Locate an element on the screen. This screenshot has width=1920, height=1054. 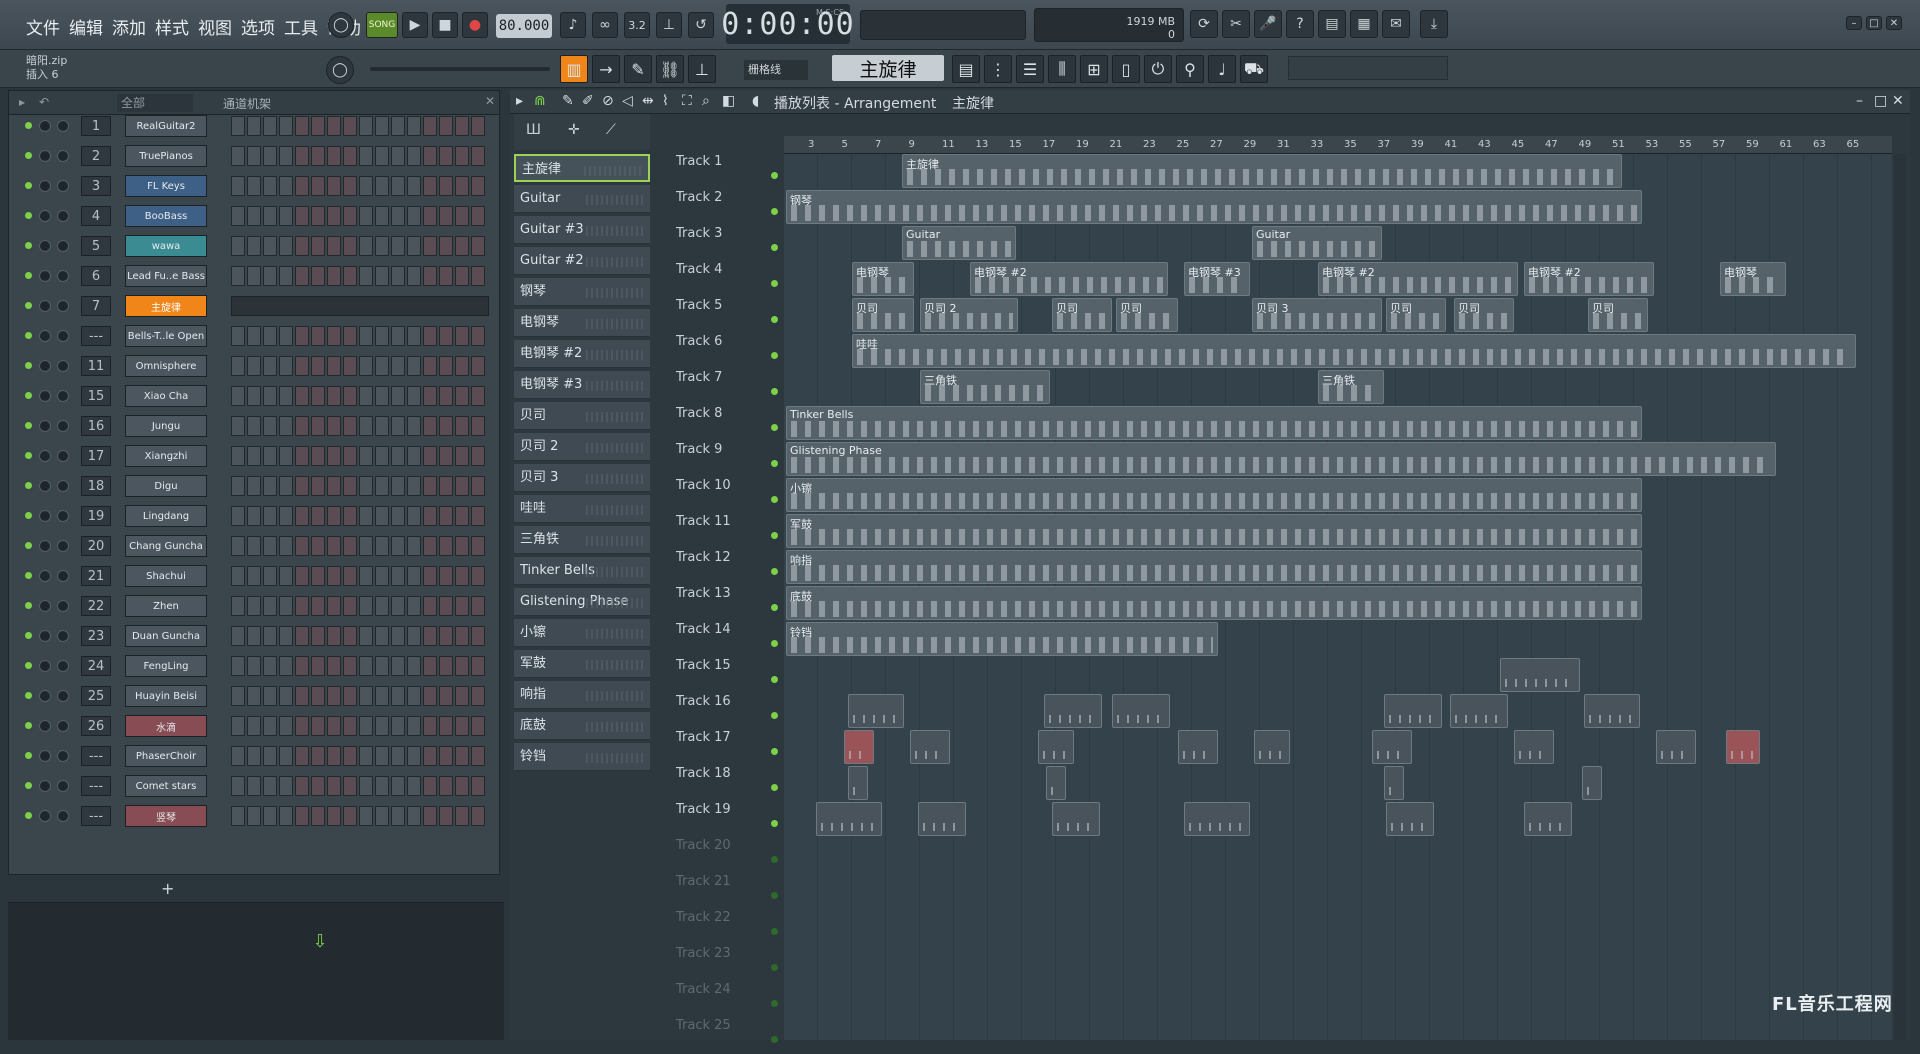
arrow-icon: ▸ is located at coordinates (22, 102).